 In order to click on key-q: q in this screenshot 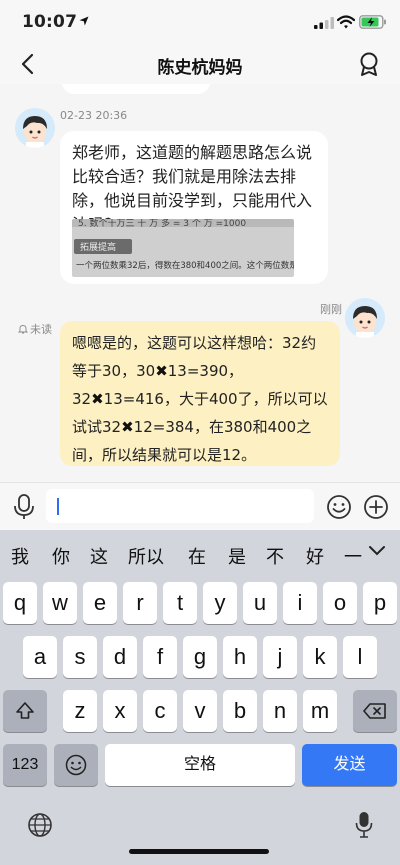, I will do `click(20, 603)`.